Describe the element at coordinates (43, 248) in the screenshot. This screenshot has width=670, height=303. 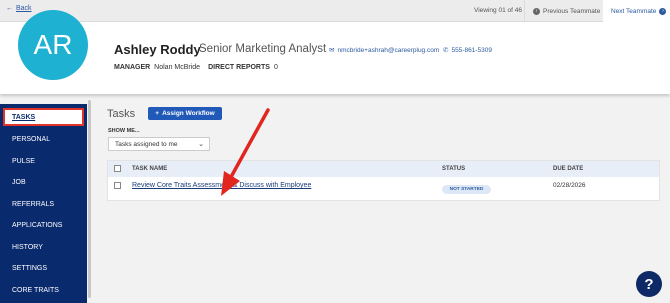
I see `sidebar-item-history: HISTORY` at that location.